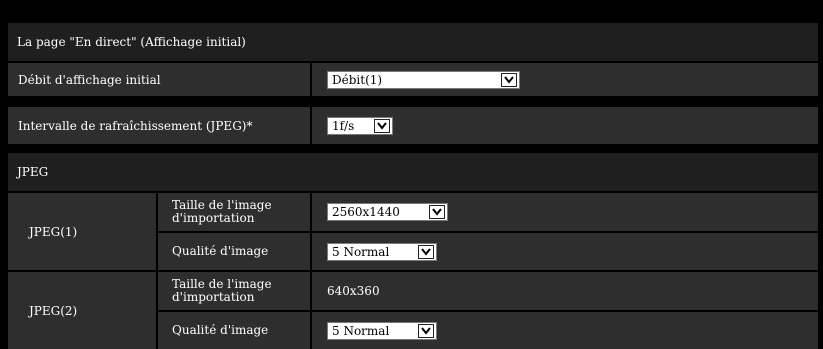 The image size is (823, 349). Describe the element at coordinates (234, 330) in the screenshot. I see `jpeg2-image-quality-label: Qualité d'image` at that location.